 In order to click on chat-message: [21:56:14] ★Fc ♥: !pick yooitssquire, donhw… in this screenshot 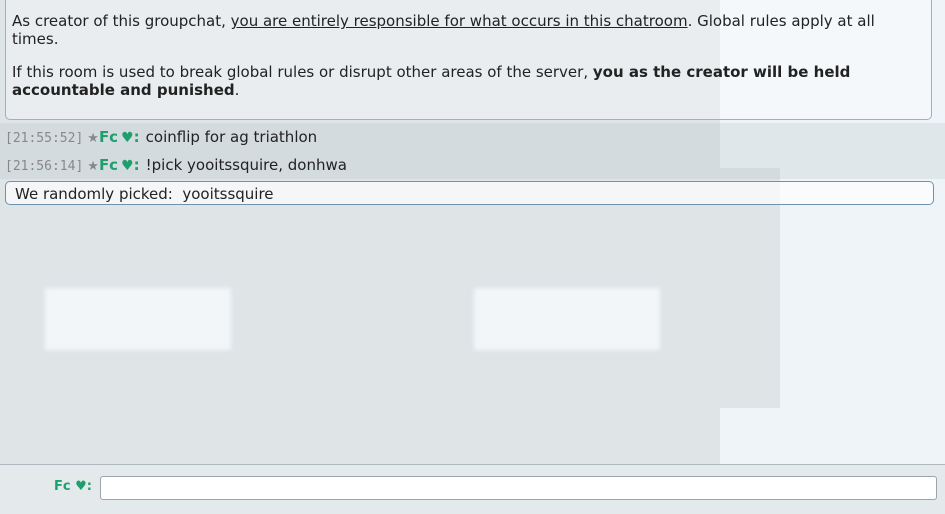, I will do `click(472, 165)`.